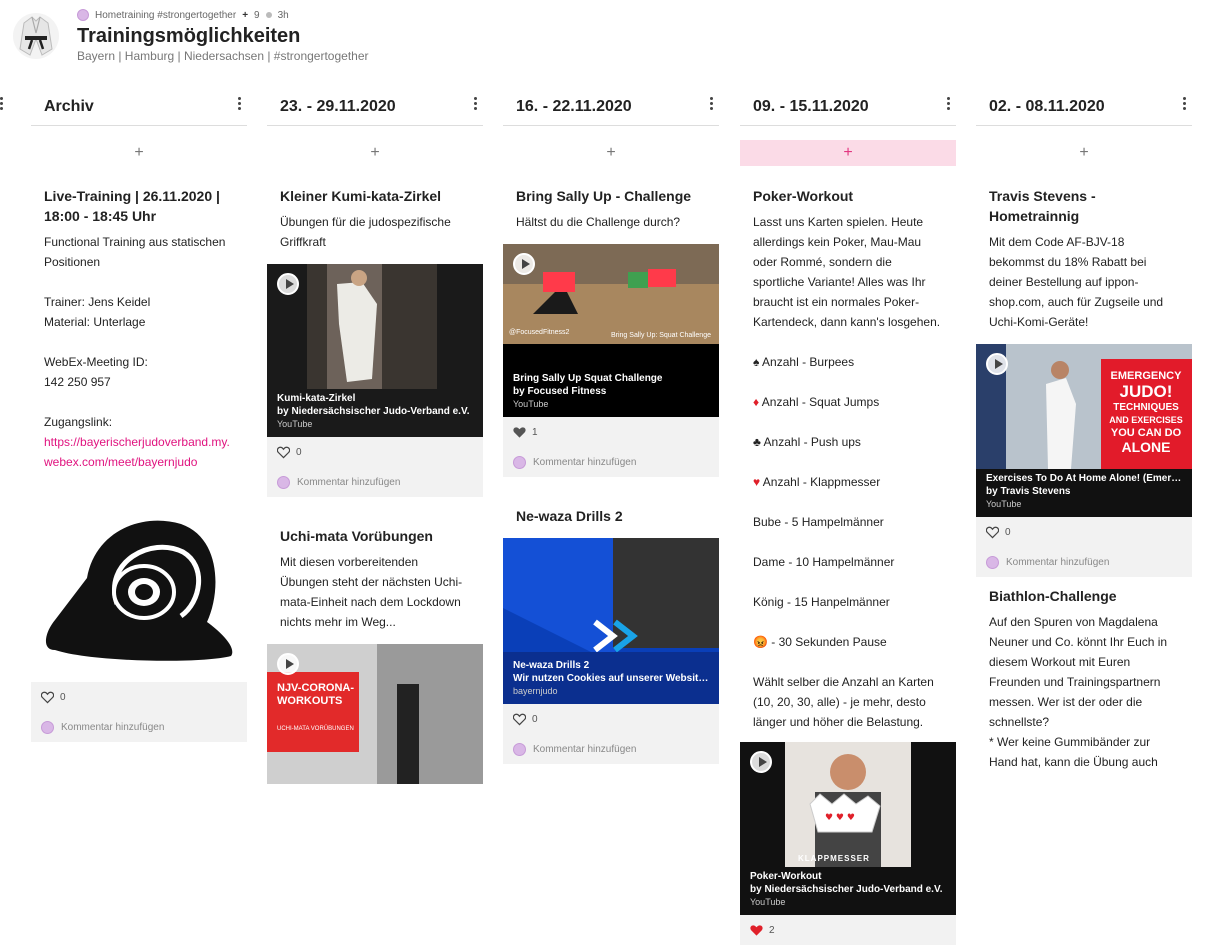 The width and height of the screenshot is (1221, 945). I want to click on post-footer: 2, so click(848, 930).